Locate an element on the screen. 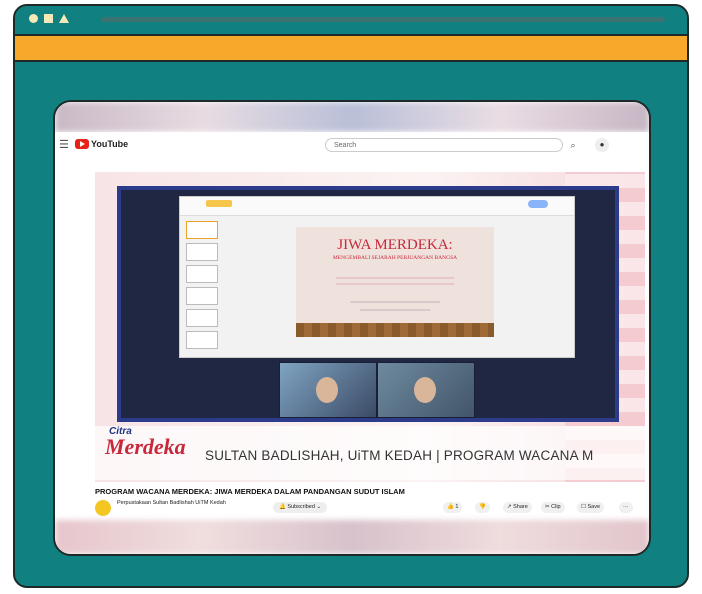 The width and height of the screenshot is (702, 594). youtube-logo-text: YouTube is located at coordinates (110, 144).